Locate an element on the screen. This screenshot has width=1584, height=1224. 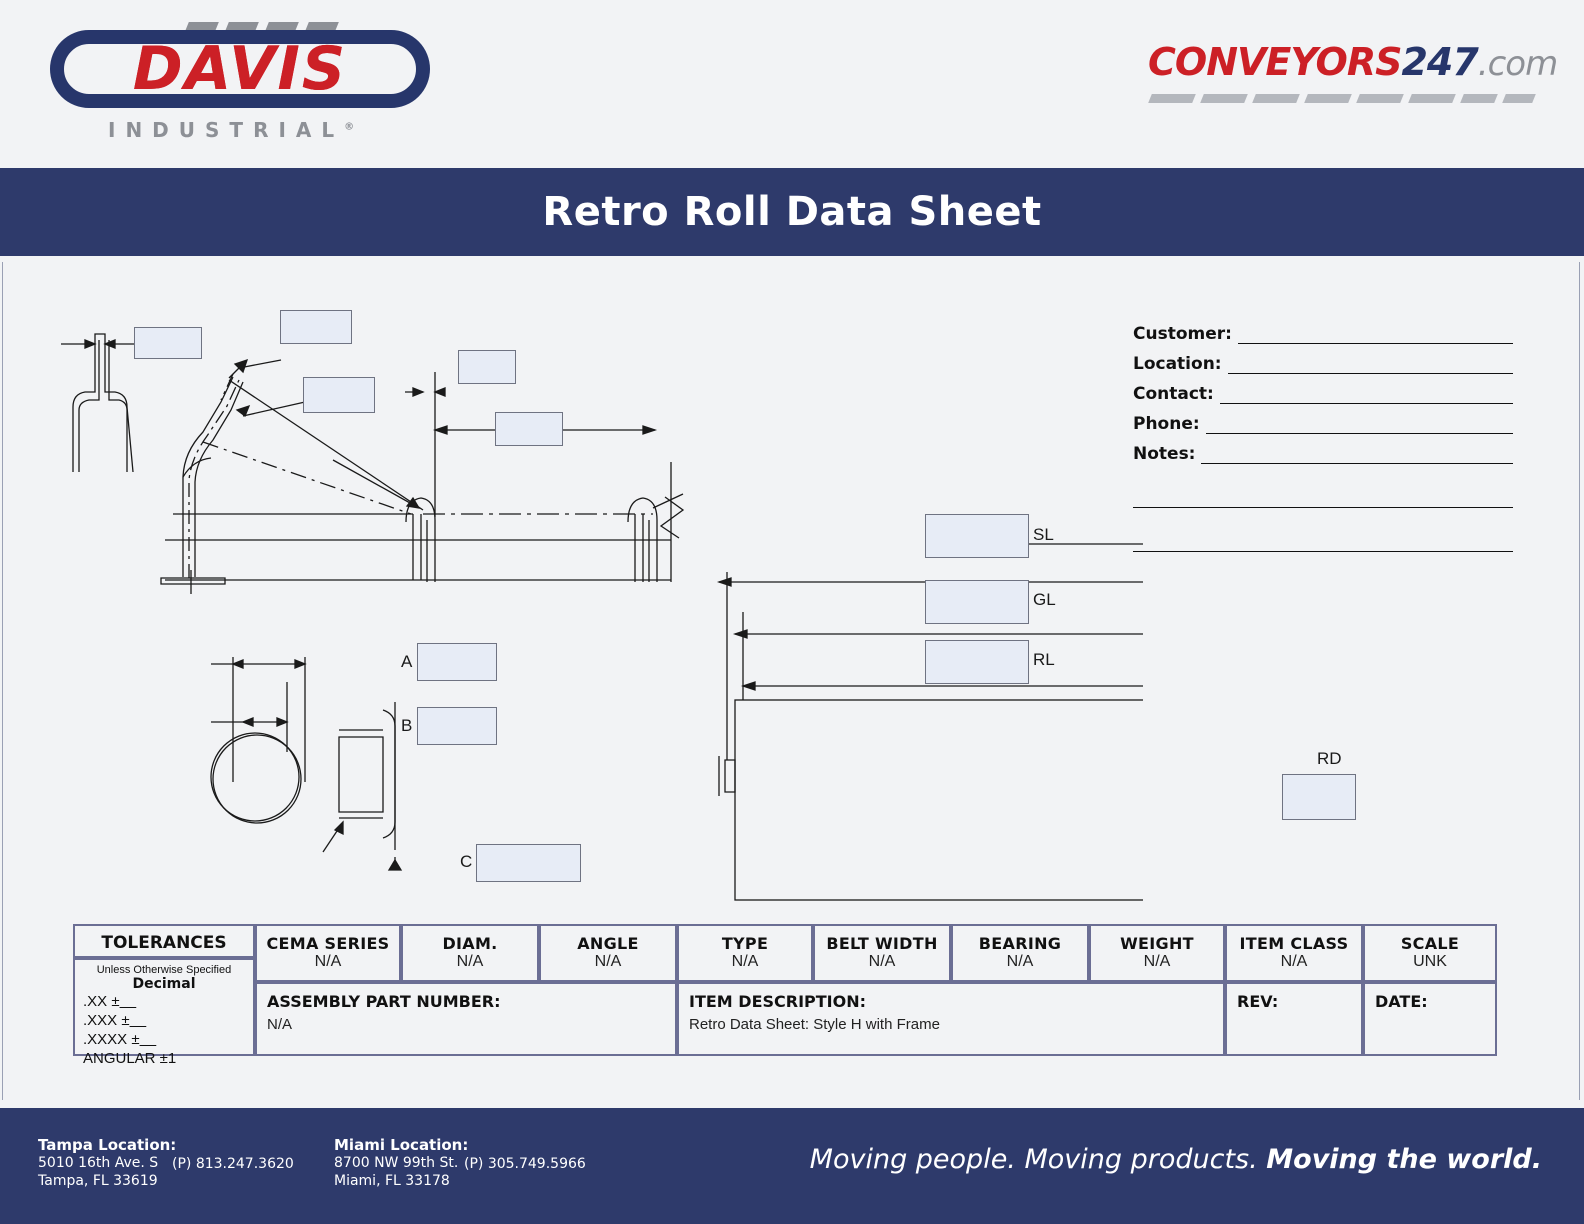
conveyors247-wordmark: CONVEYORS247.com is located at coordinates (1353, 62).